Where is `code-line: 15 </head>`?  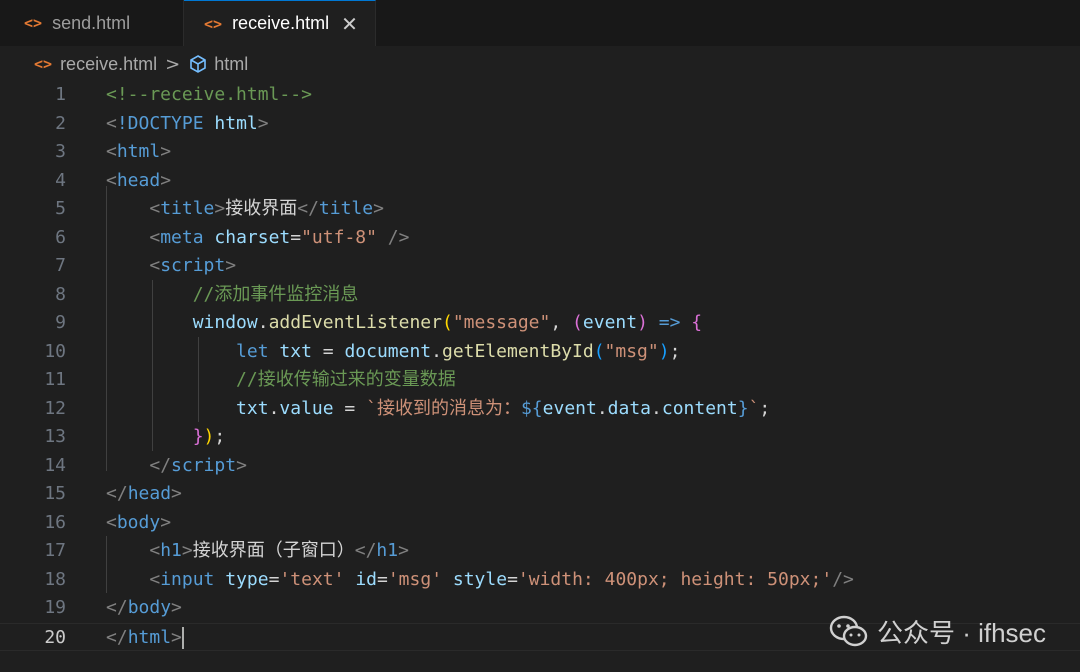 code-line: 15 </head> is located at coordinates (540, 494).